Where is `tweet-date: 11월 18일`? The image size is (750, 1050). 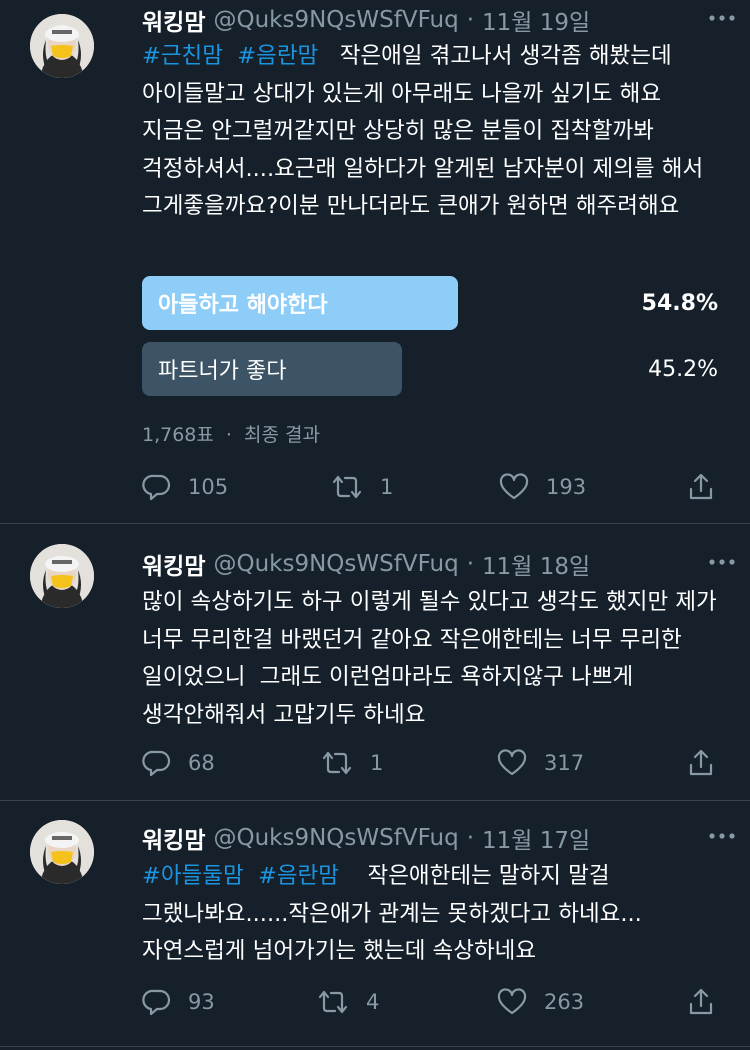
tweet-date: 11월 18일 is located at coordinates (536, 564).